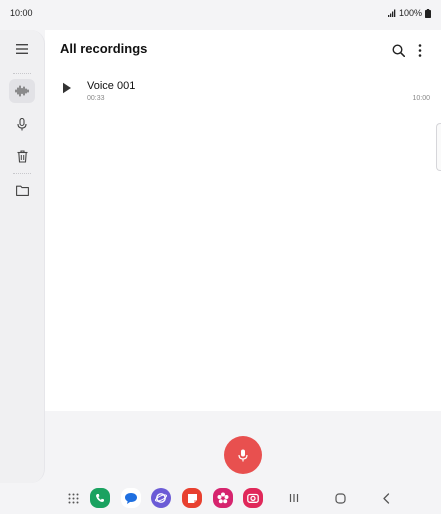 This screenshot has width=441, height=514. I want to click on menu-icon, so click(22, 49).